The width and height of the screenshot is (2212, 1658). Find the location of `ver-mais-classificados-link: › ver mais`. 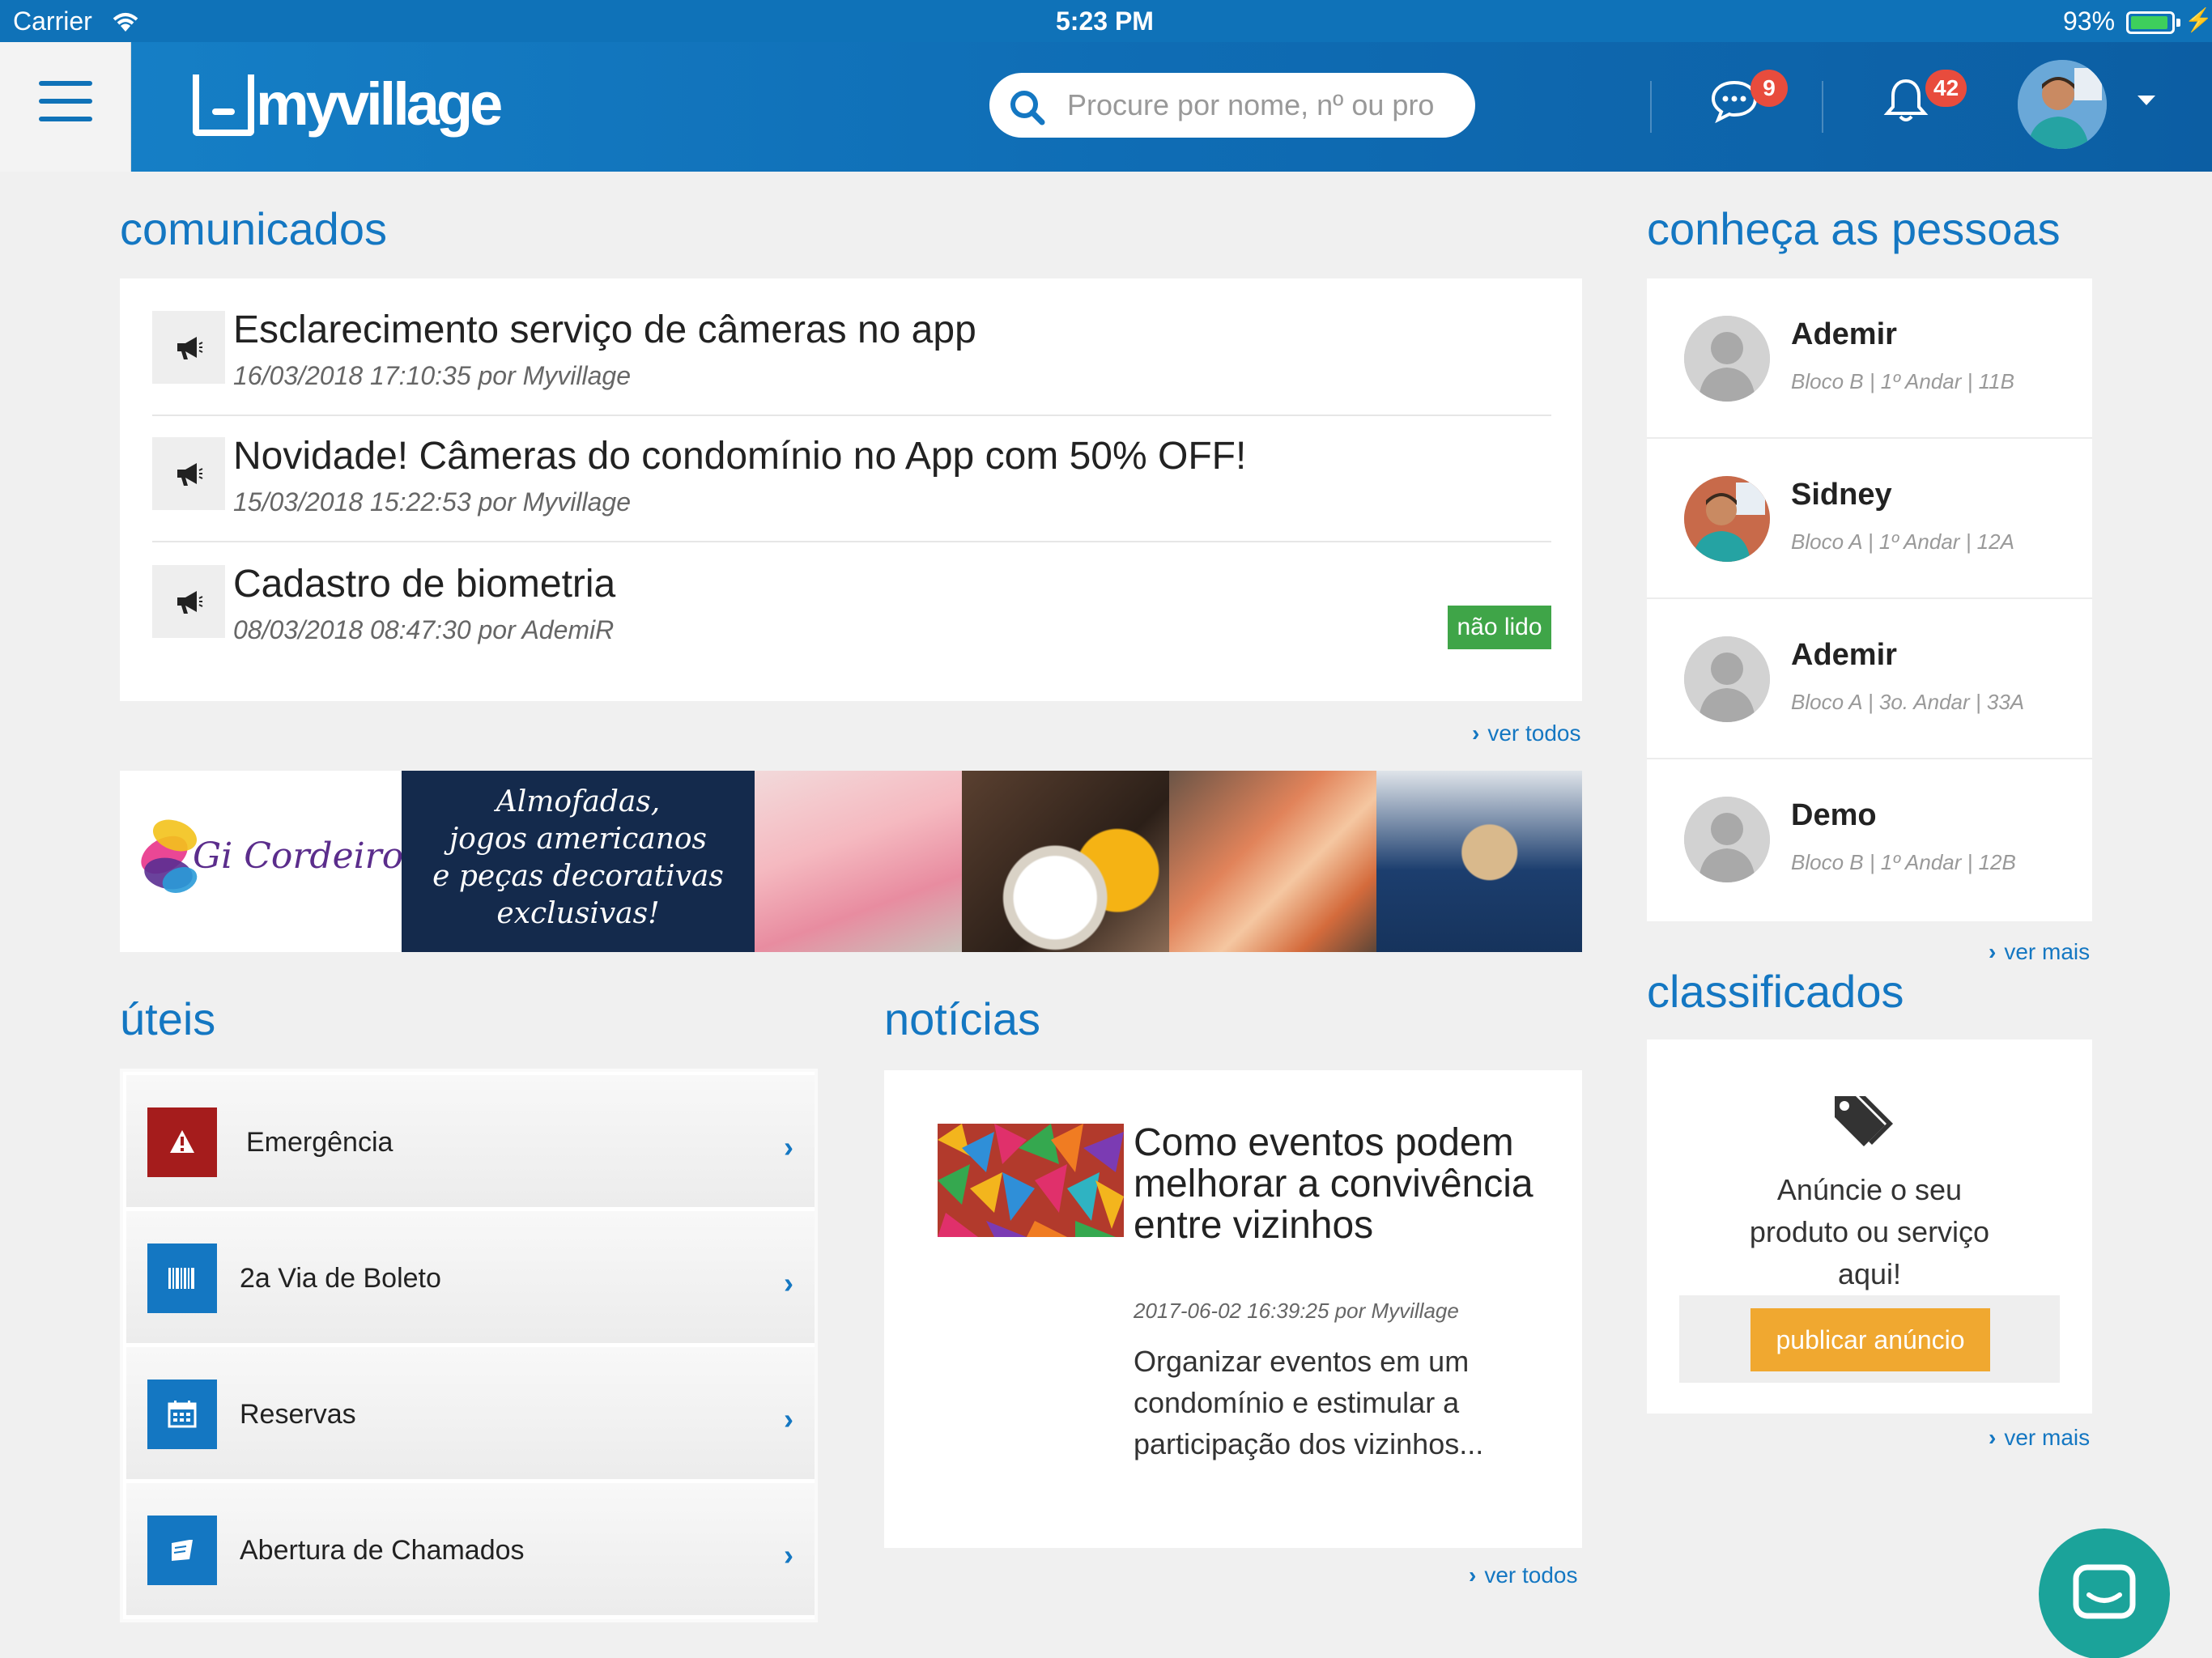

ver-mais-classificados-link: › ver mais is located at coordinates (2040, 1438).